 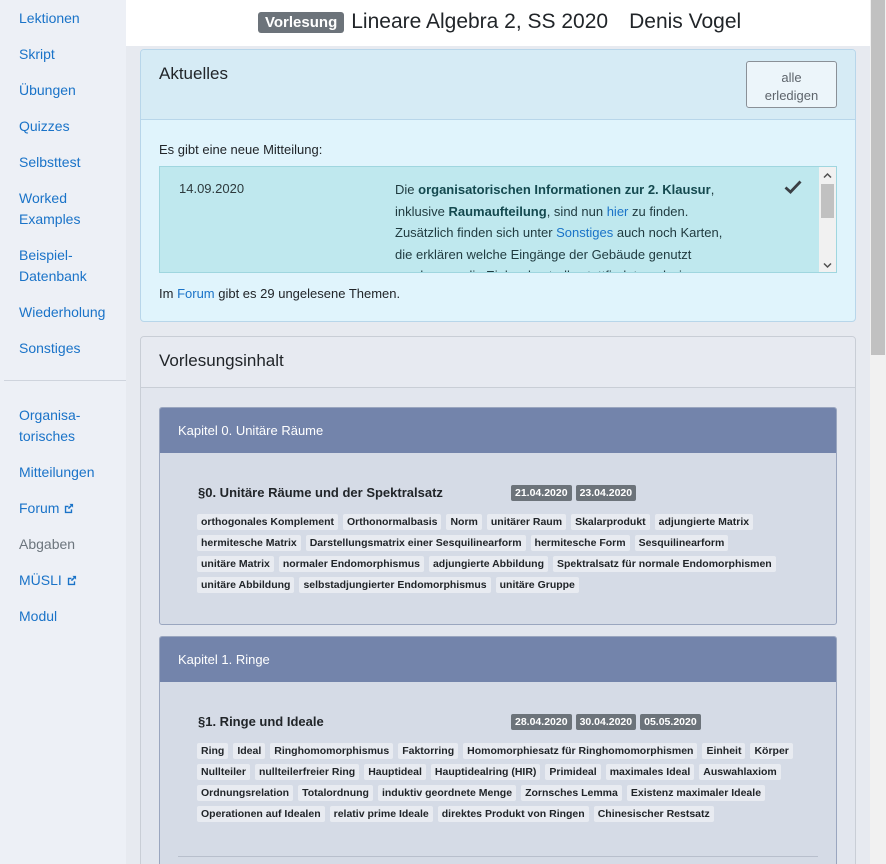 I want to click on keyword-tag: Homomorphiesatz für Ringhomomorphismen, so click(x=580, y=751).